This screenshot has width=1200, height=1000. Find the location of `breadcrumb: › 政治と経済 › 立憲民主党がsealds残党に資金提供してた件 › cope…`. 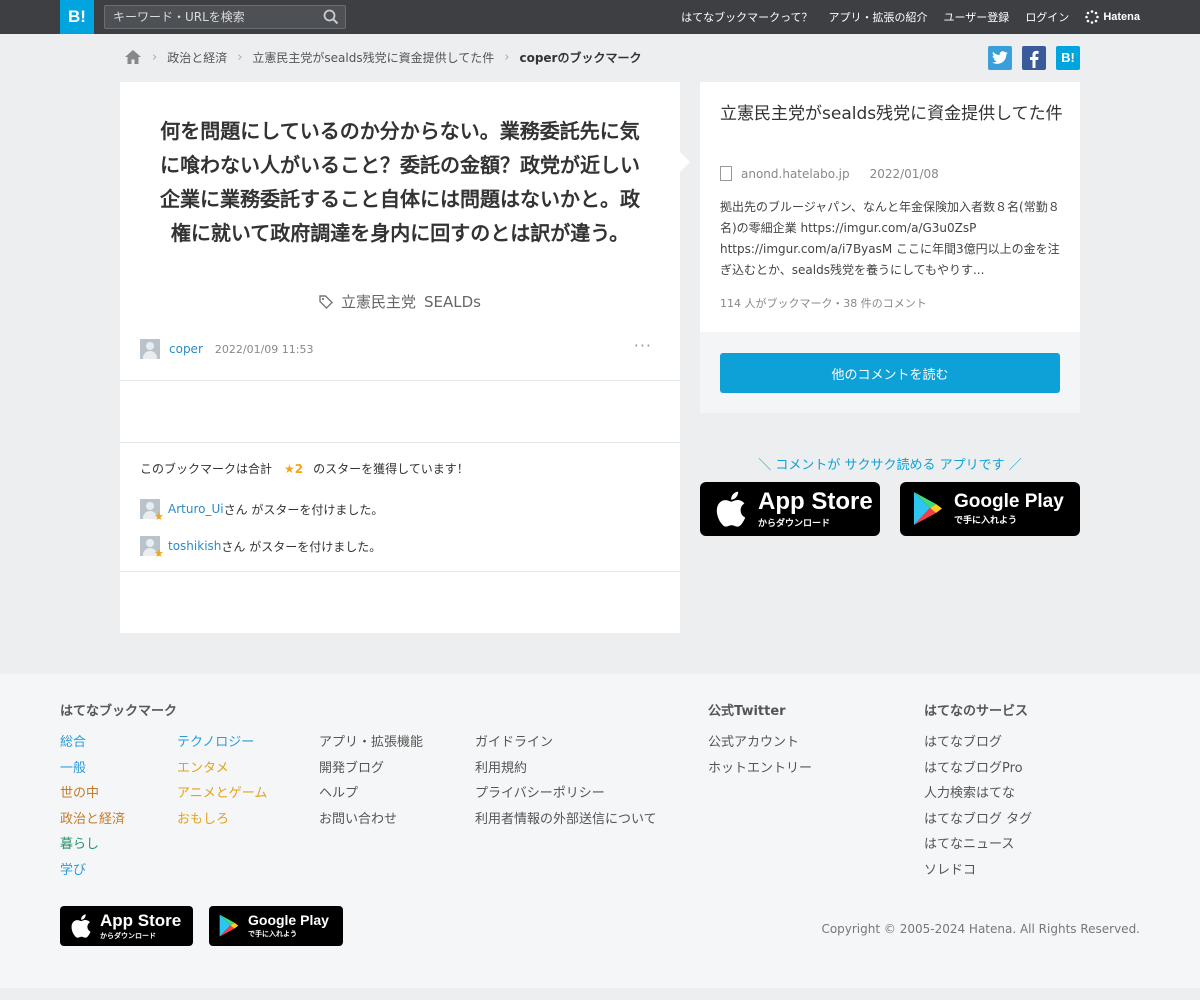

breadcrumb: › 政治と経済 › 立憲民主党がsealds残党に資金提供してた件 › cope… is located at coordinates (382, 57).